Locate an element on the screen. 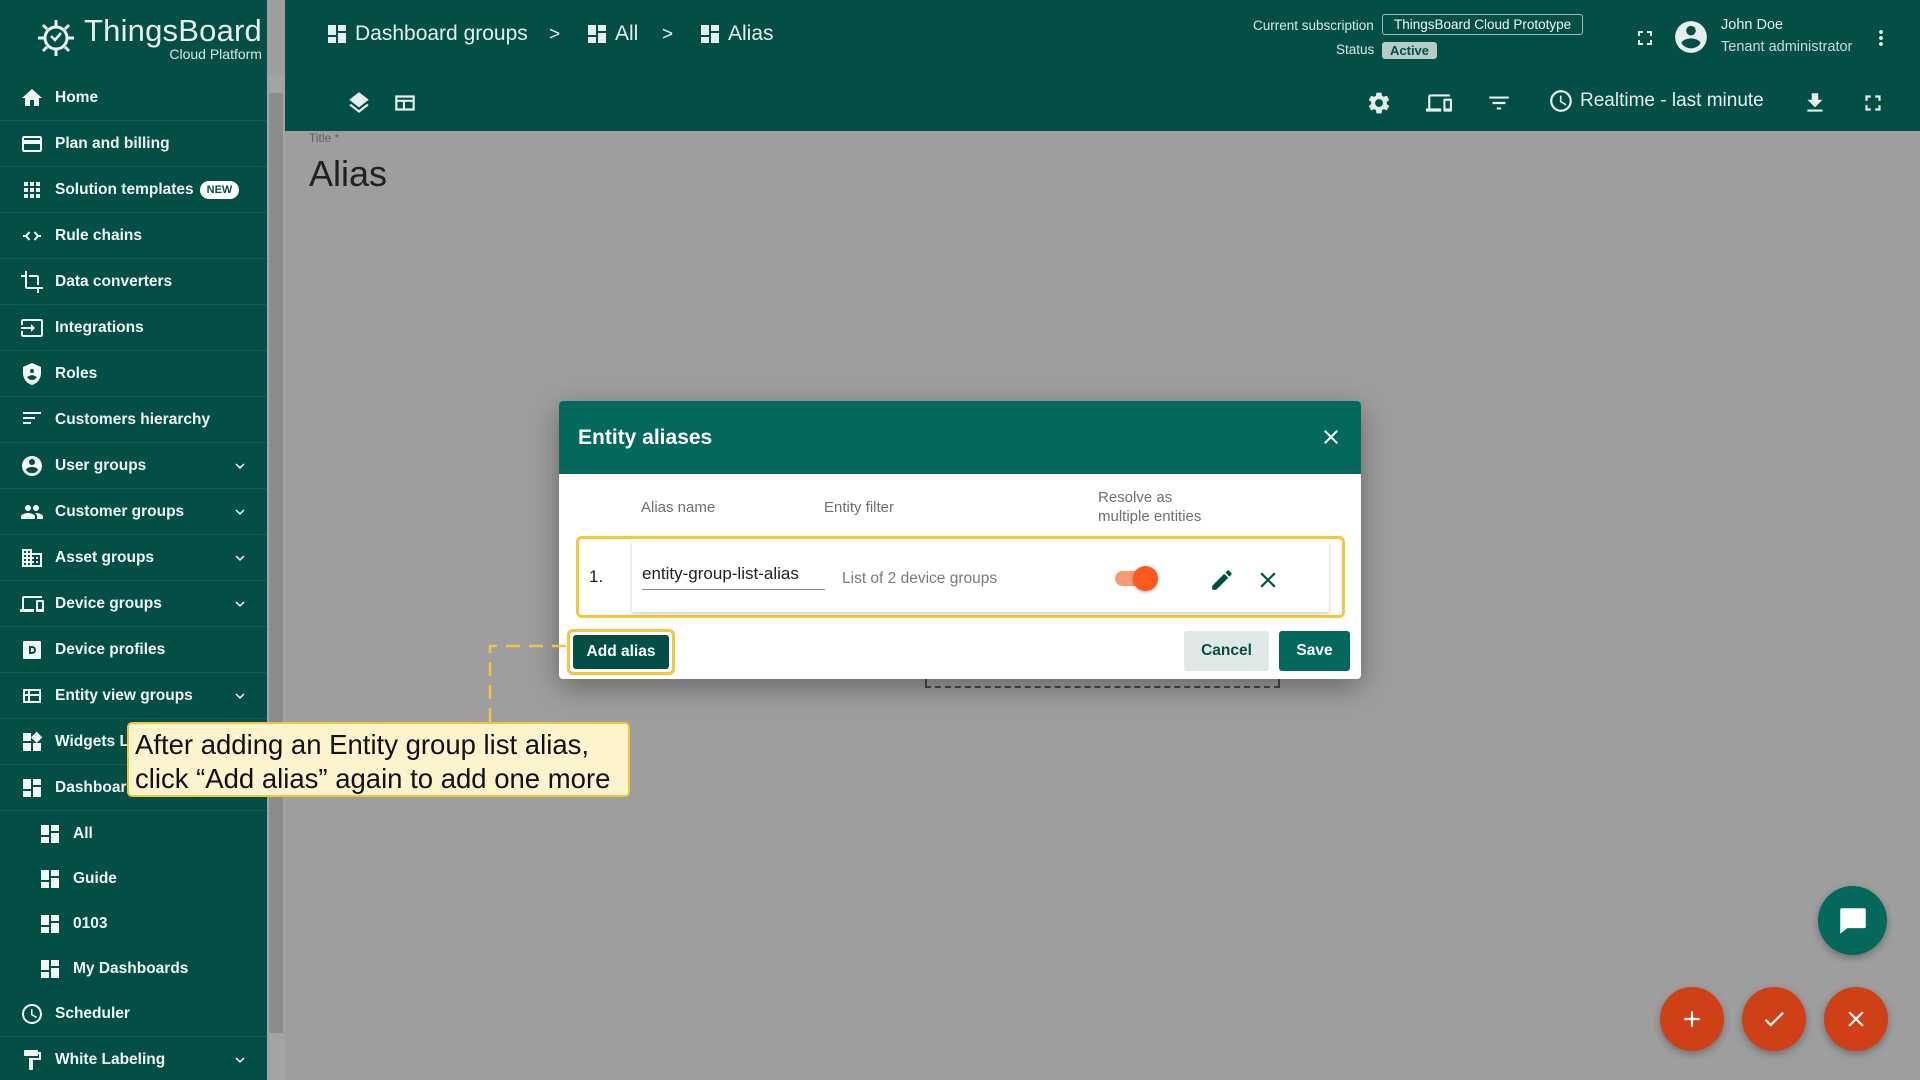 This screenshot has width=1920, height=1080. sidebar-item-label: My Dashboards is located at coordinates (131, 968).